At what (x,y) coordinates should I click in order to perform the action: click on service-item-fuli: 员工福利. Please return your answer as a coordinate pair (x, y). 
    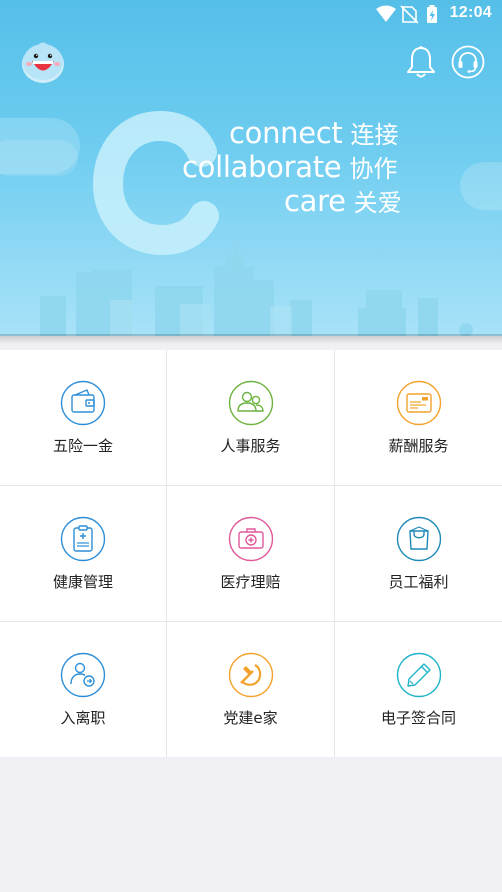
    Looking at the image, I should click on (418, 553).